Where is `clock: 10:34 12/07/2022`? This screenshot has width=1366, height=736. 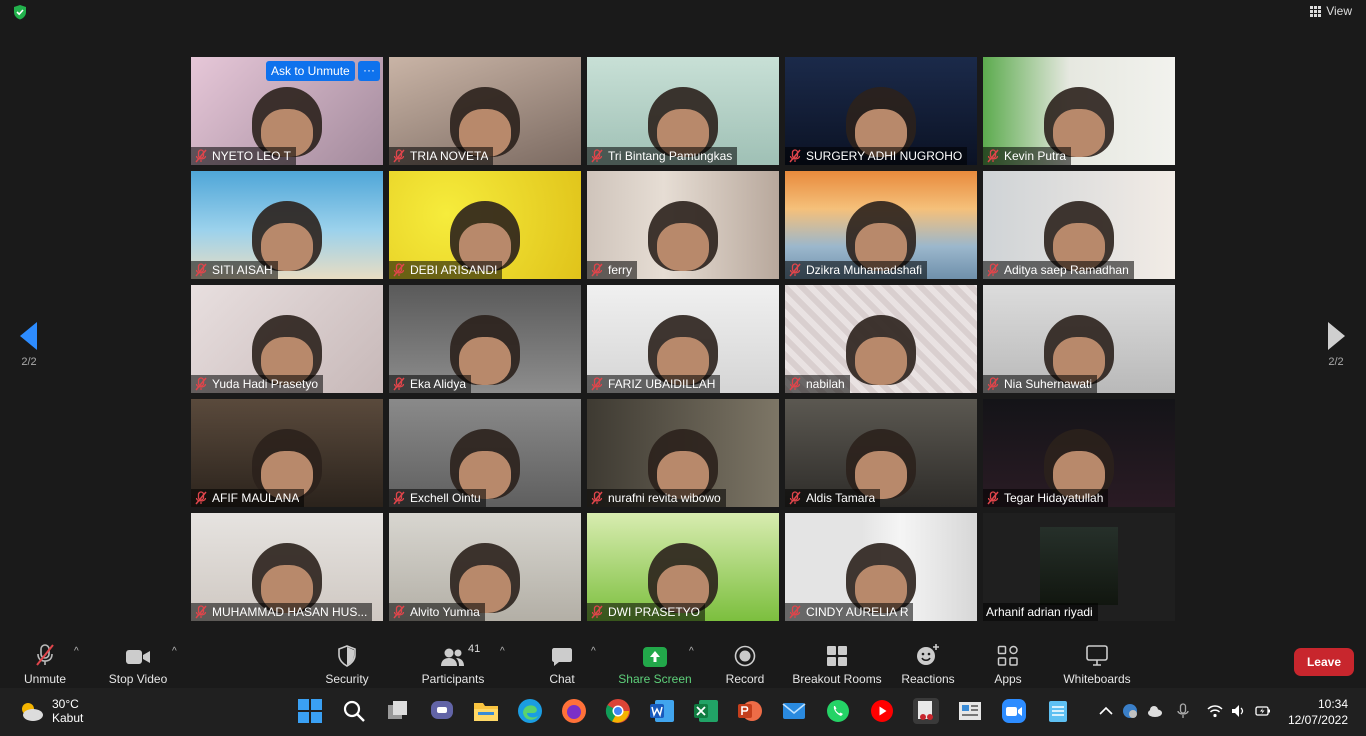
clock: 10:34 12/07/2022 is located at coordinates (1318, 712).